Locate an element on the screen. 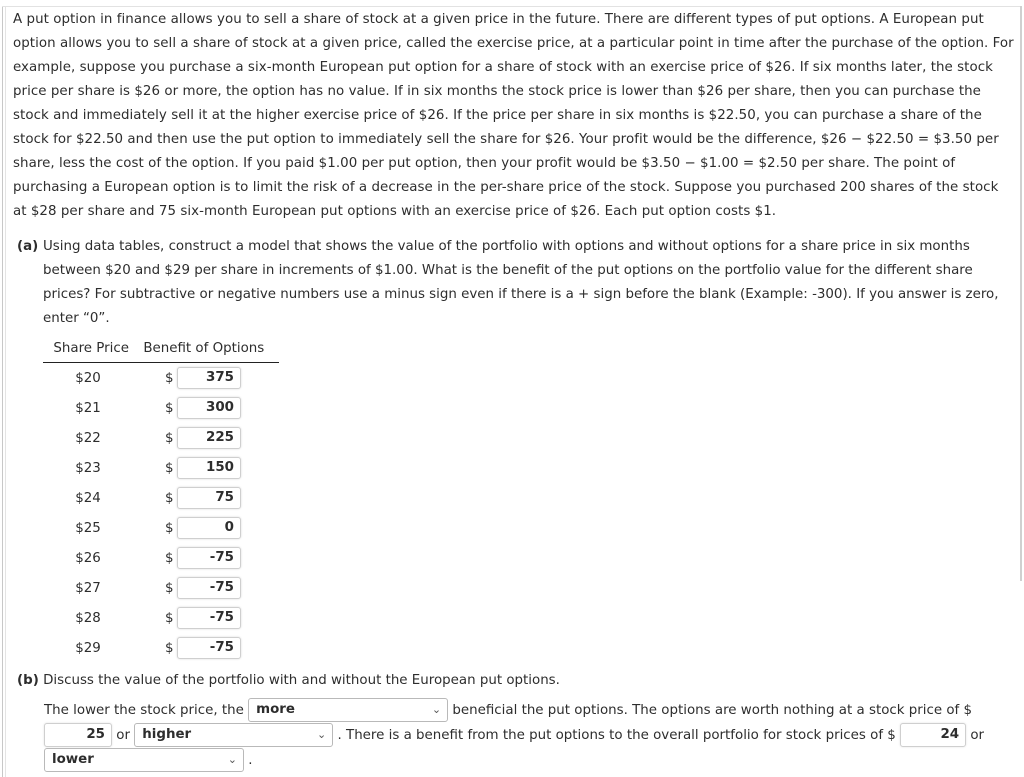  benefit-cell: $ 0 is located at coordinates (203, 528).